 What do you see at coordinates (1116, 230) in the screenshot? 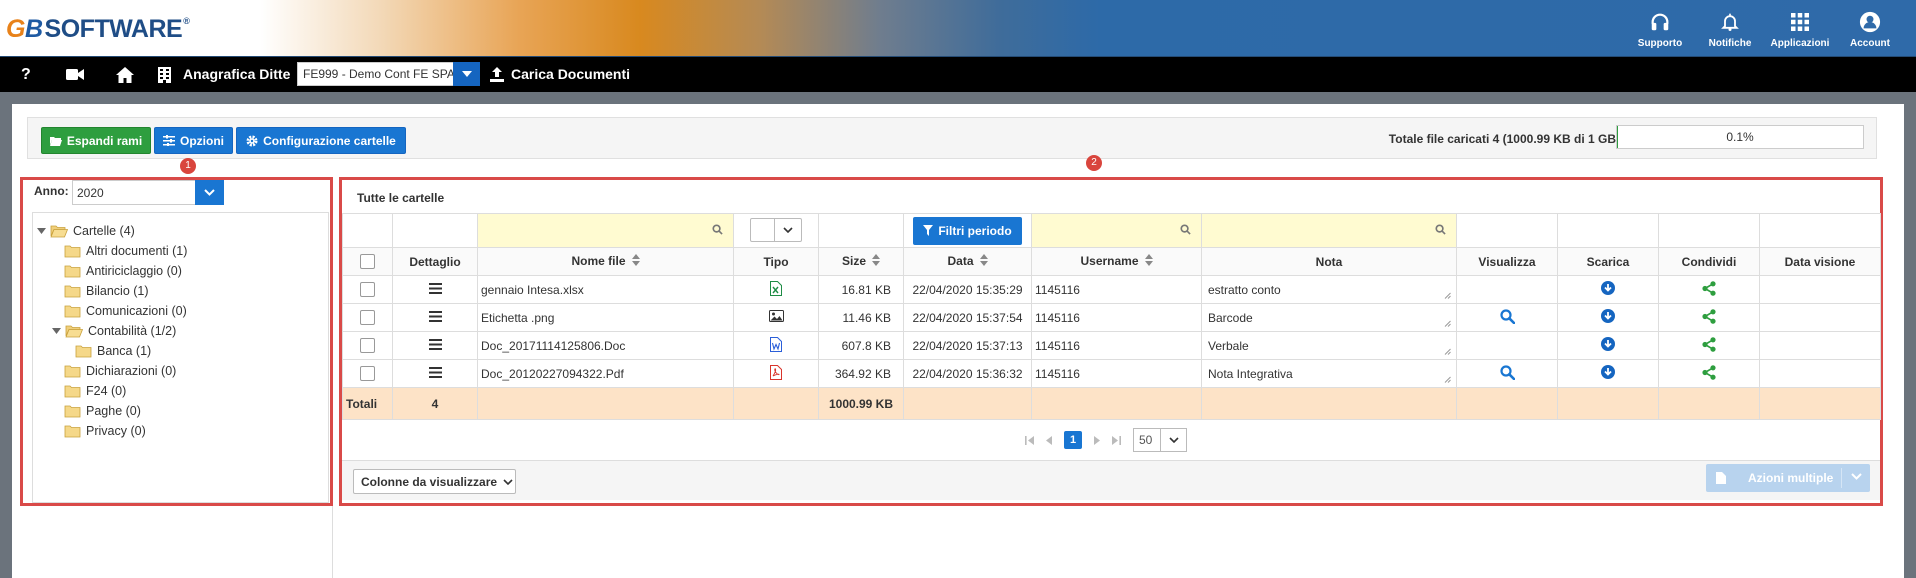
I see `username-filter` at bounding box center [1116, 230].